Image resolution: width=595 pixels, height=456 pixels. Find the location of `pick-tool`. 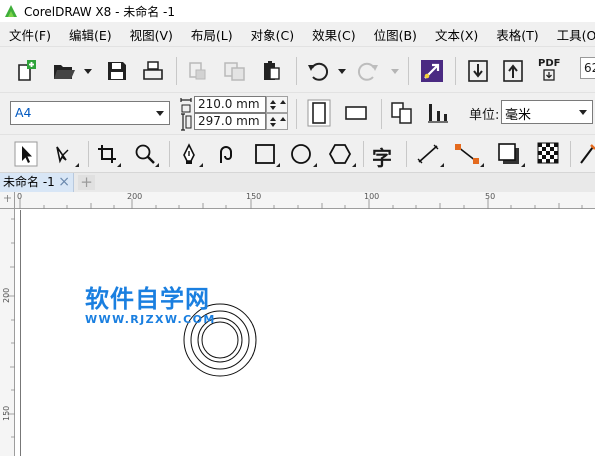

pick-tool is located at coordinates (26, 154).